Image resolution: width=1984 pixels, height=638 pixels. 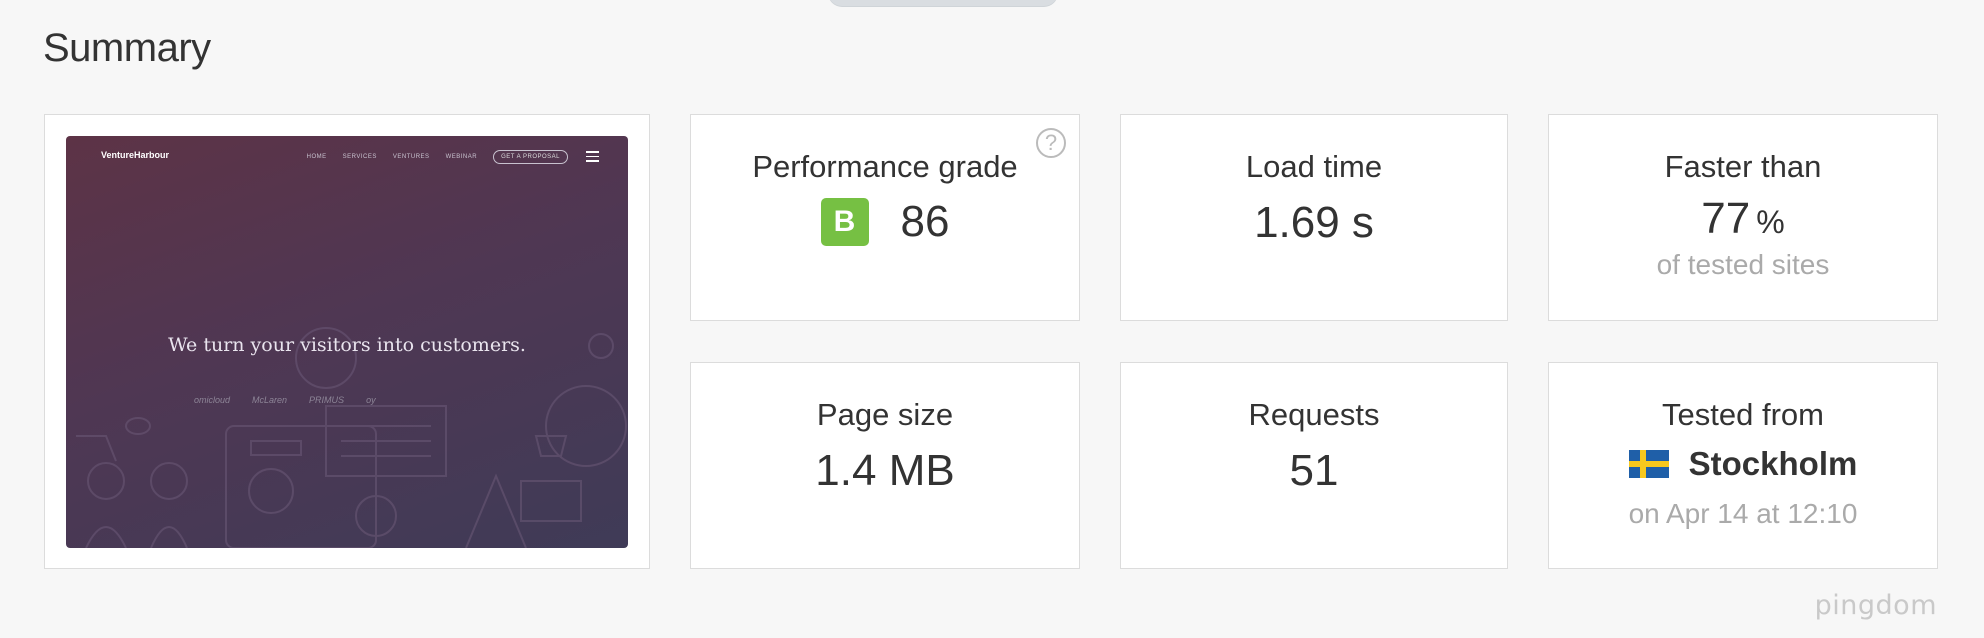 I want to click on tested-from-location: Stockholm, so click(x=1773, y=464).